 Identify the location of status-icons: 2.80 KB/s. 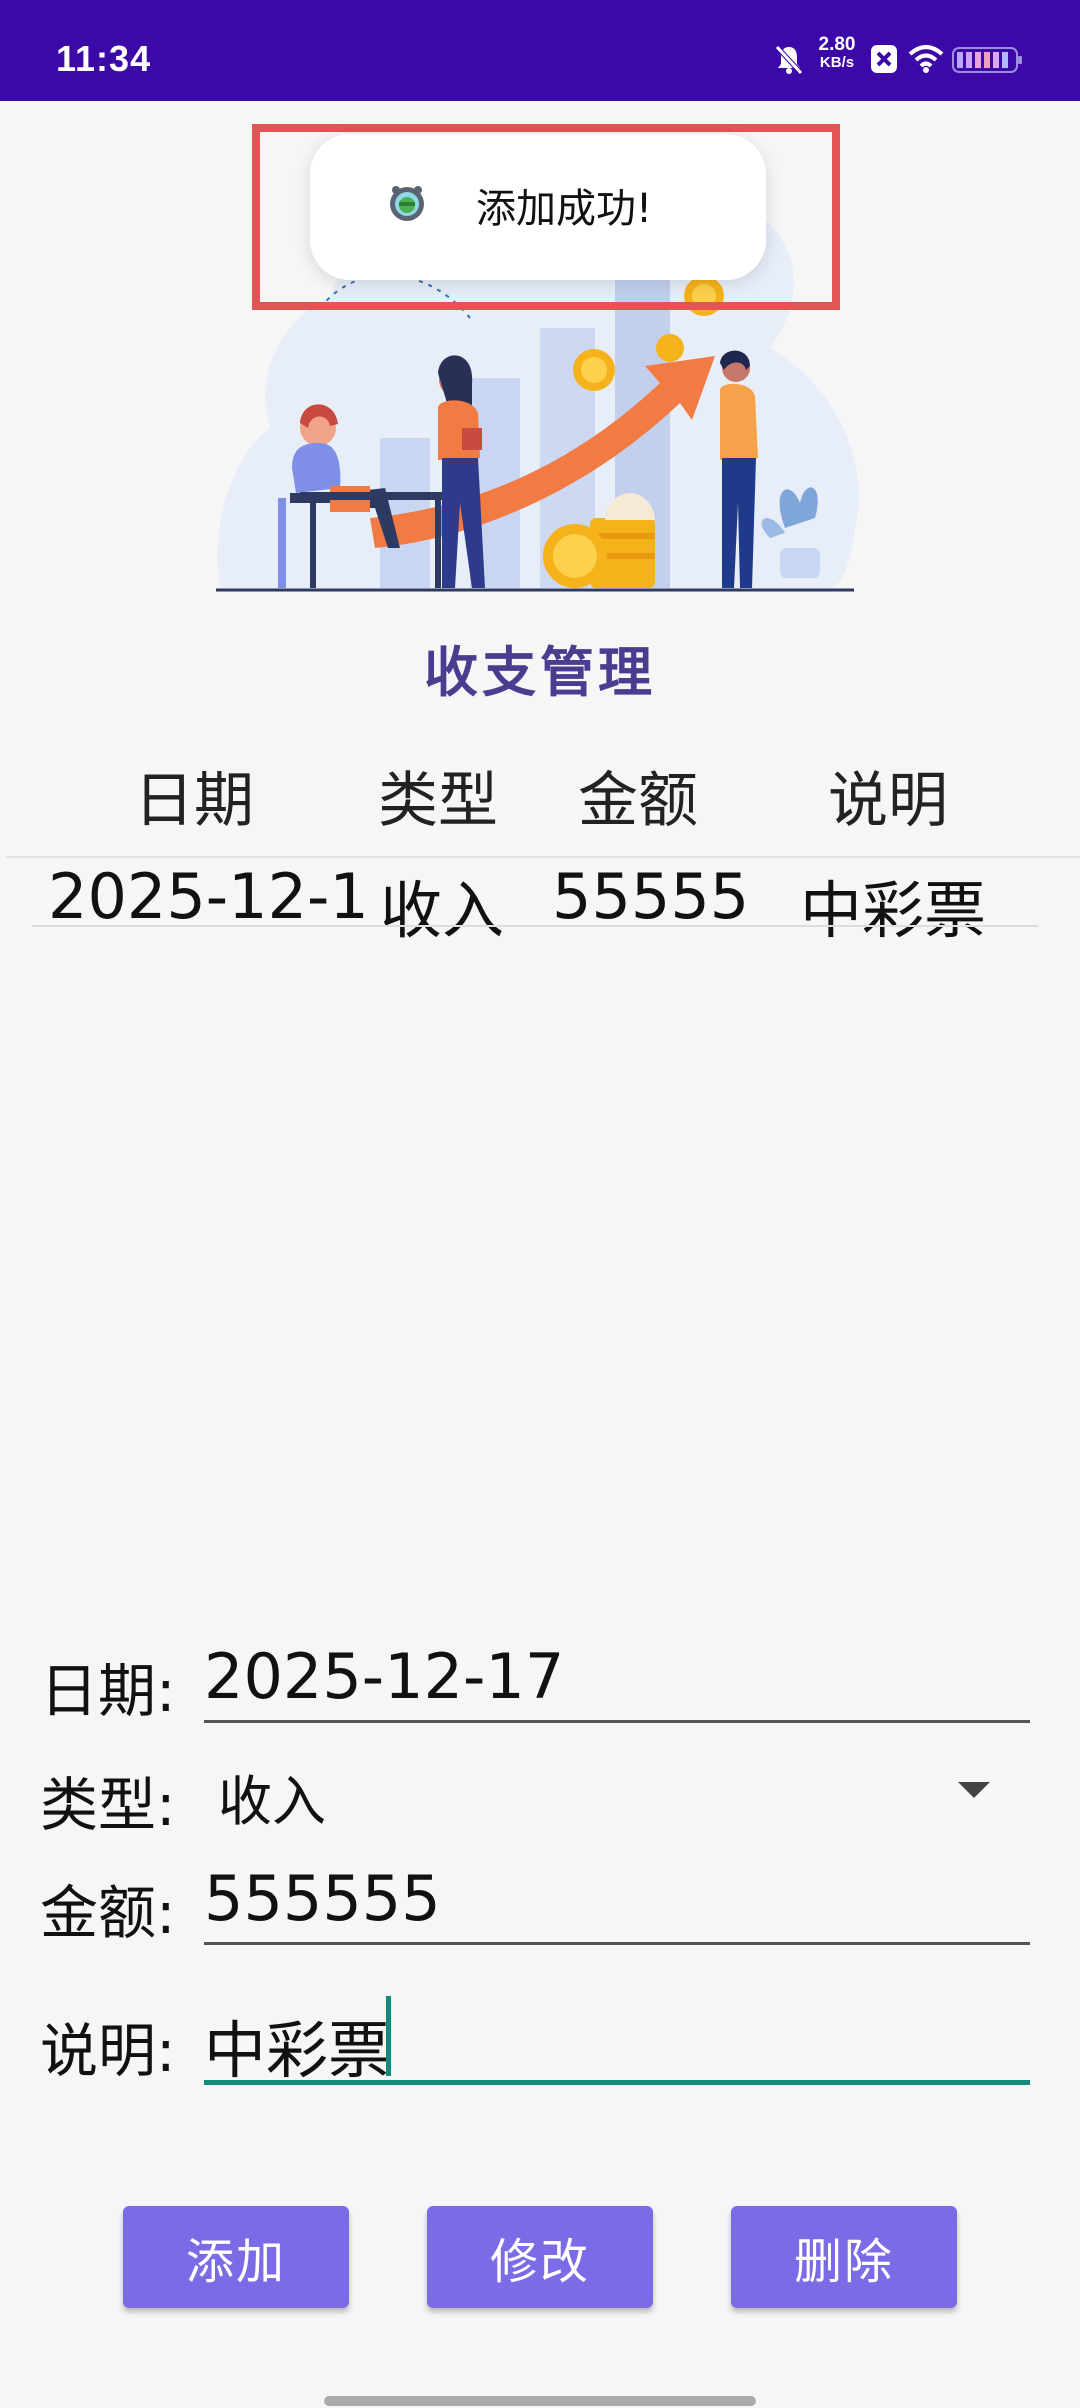
(899, 57).